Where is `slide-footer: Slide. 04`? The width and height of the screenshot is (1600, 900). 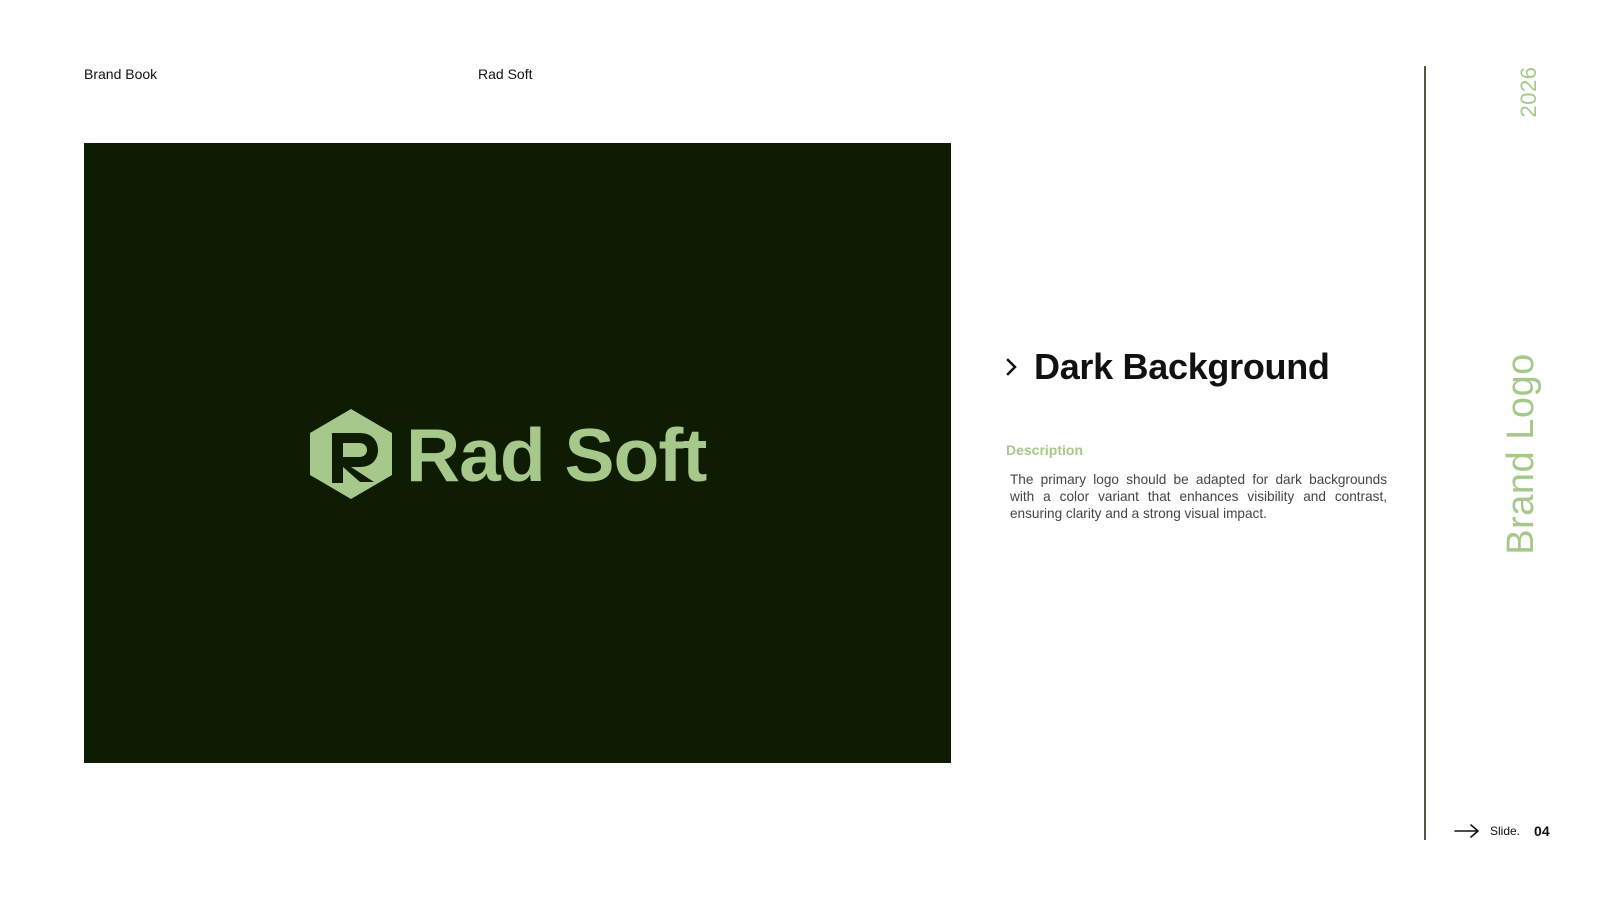 slide-footer: Slide. 04 is located at coordinates (1502, 831).